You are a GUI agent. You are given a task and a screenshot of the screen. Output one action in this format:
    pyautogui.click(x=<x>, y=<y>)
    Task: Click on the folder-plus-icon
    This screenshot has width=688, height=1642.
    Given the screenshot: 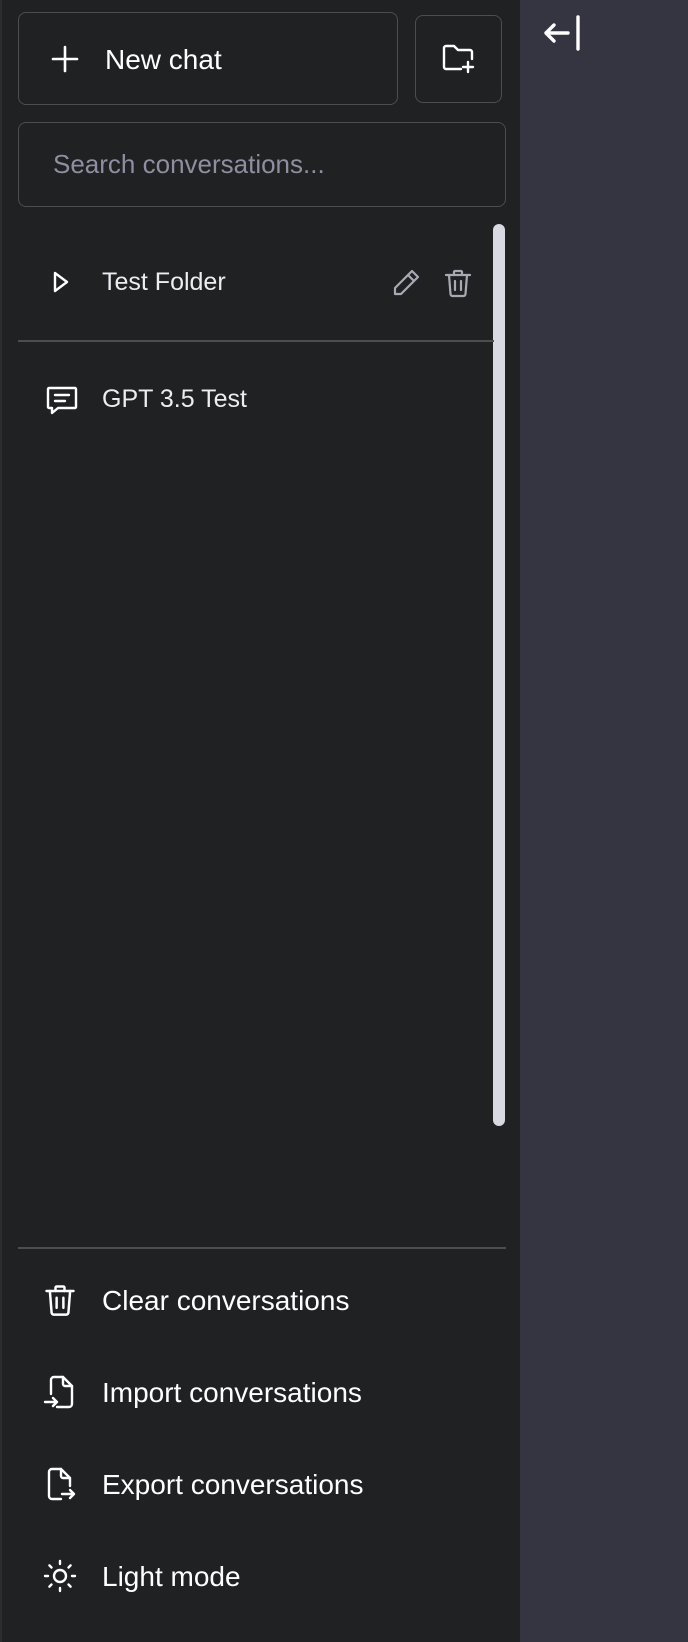 What is the action you would take?
    pyautogui.click(x=459, y=59)
    